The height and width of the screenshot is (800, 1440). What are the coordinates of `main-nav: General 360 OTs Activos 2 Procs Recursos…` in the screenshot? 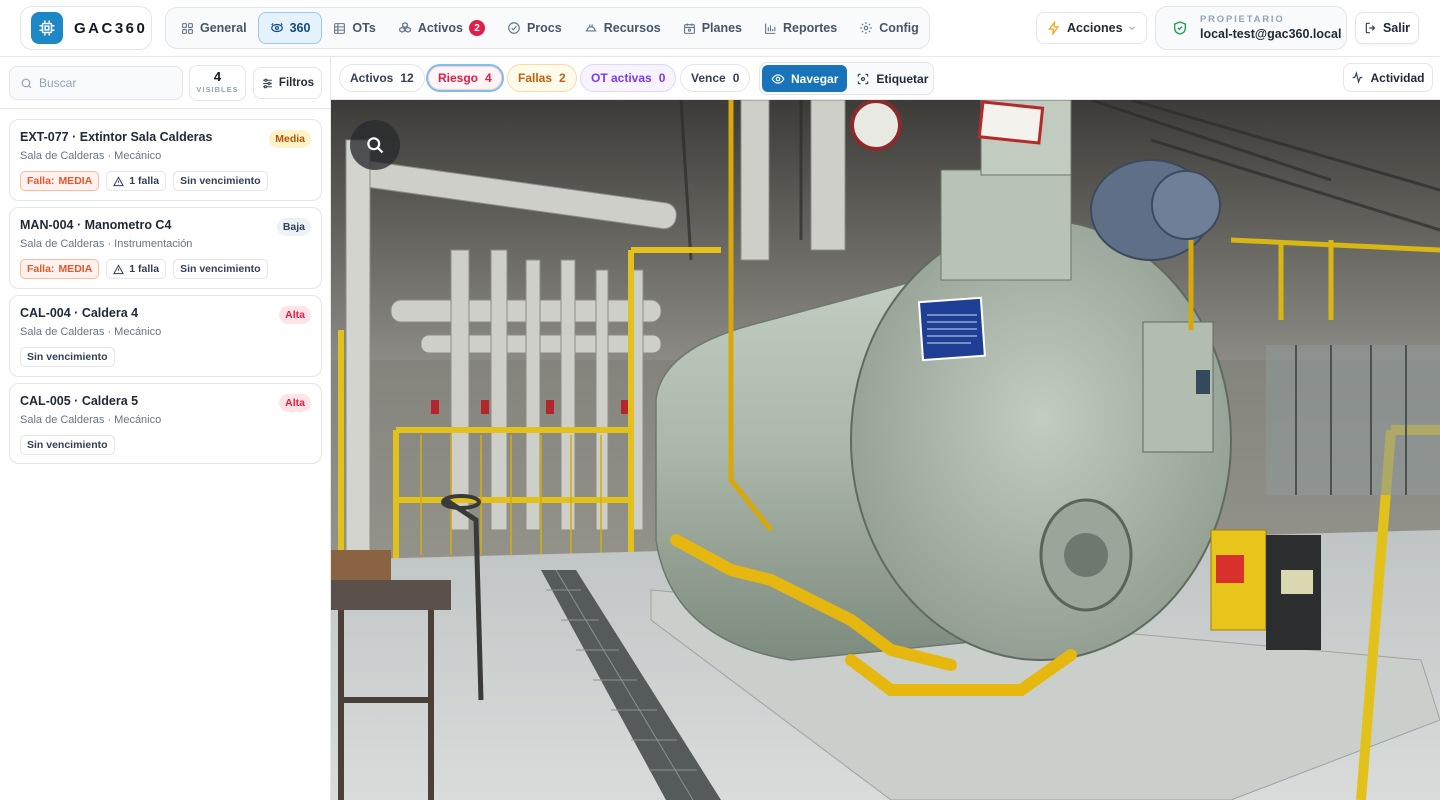 It's located at (547, 28).